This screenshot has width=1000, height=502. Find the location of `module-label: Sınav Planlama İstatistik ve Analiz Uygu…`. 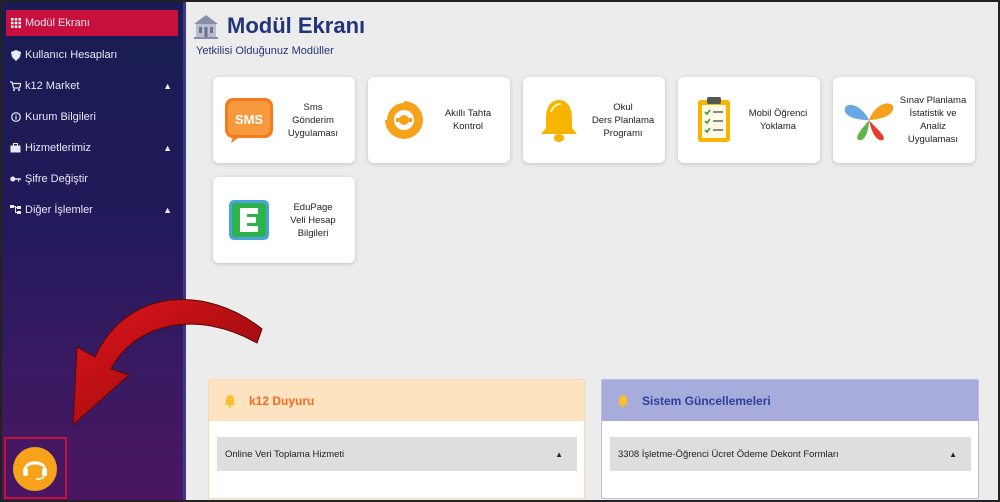

module-label: Sınav Planlama İstatistik ve Analiz Uygu… is located at coordinates (933, 120).